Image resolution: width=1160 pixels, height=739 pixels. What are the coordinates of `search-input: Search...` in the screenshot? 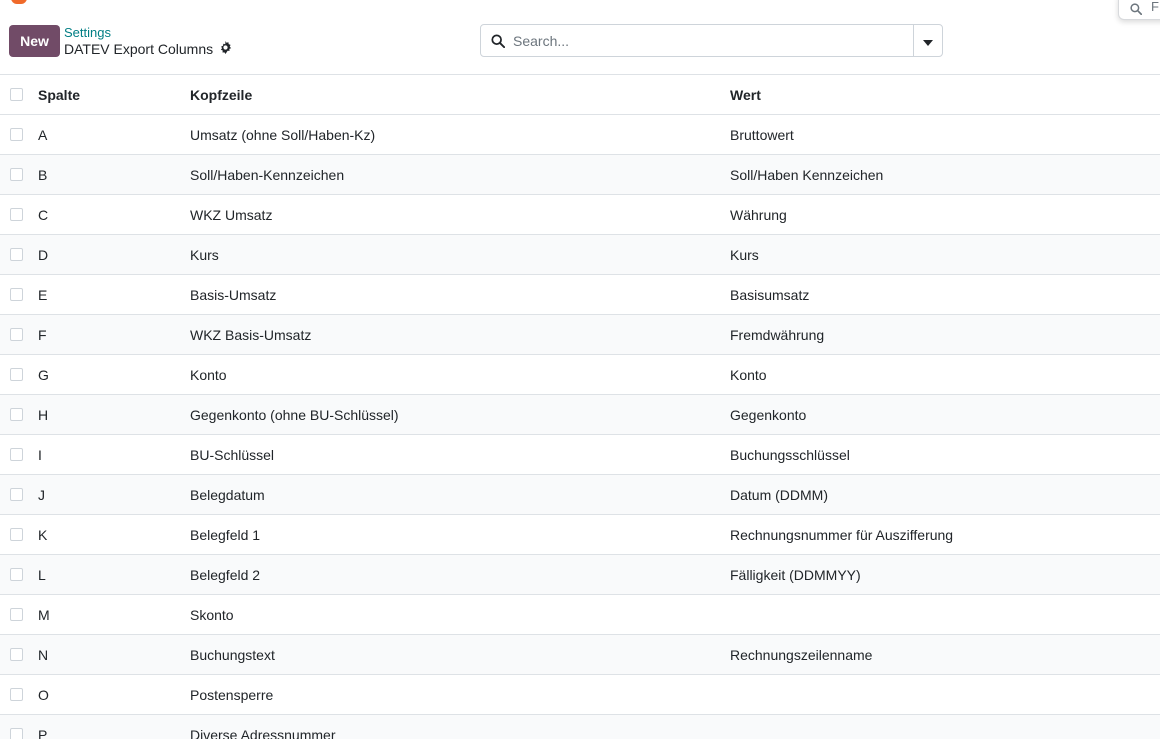 It's located at (541, 41).